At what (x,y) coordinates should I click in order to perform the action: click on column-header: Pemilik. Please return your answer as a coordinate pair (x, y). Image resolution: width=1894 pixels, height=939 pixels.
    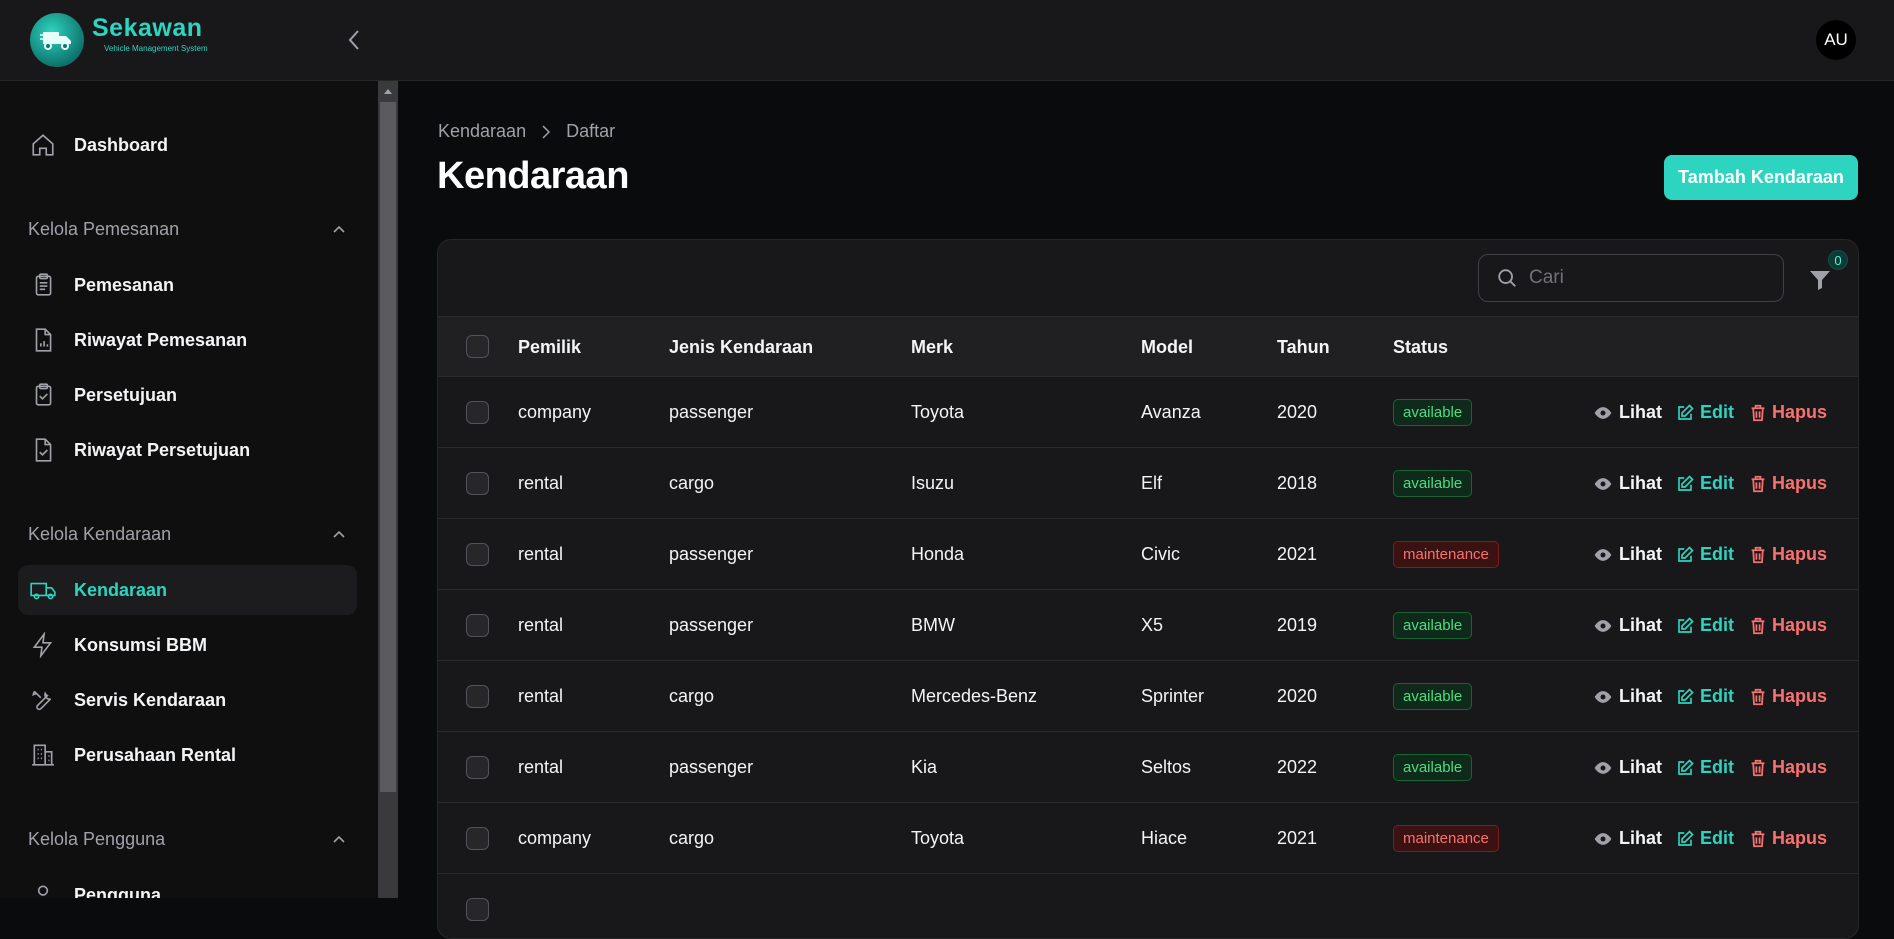
    Looking at the image, I should click on (549, 347).